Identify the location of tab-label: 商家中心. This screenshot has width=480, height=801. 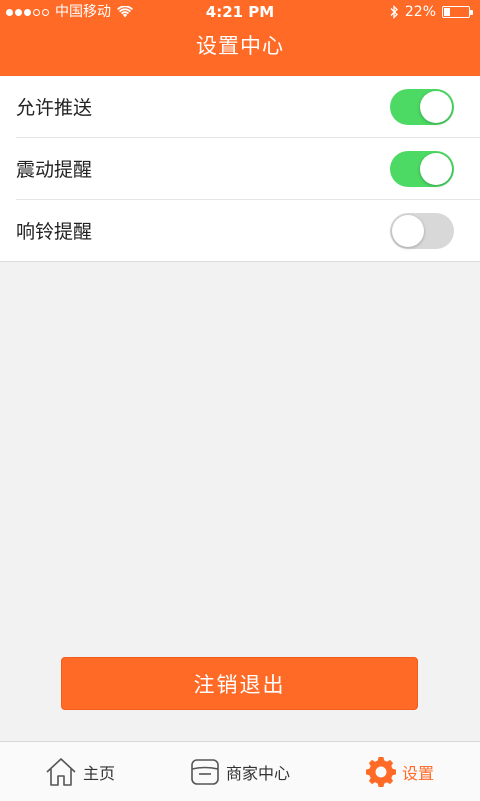
(257, 773).